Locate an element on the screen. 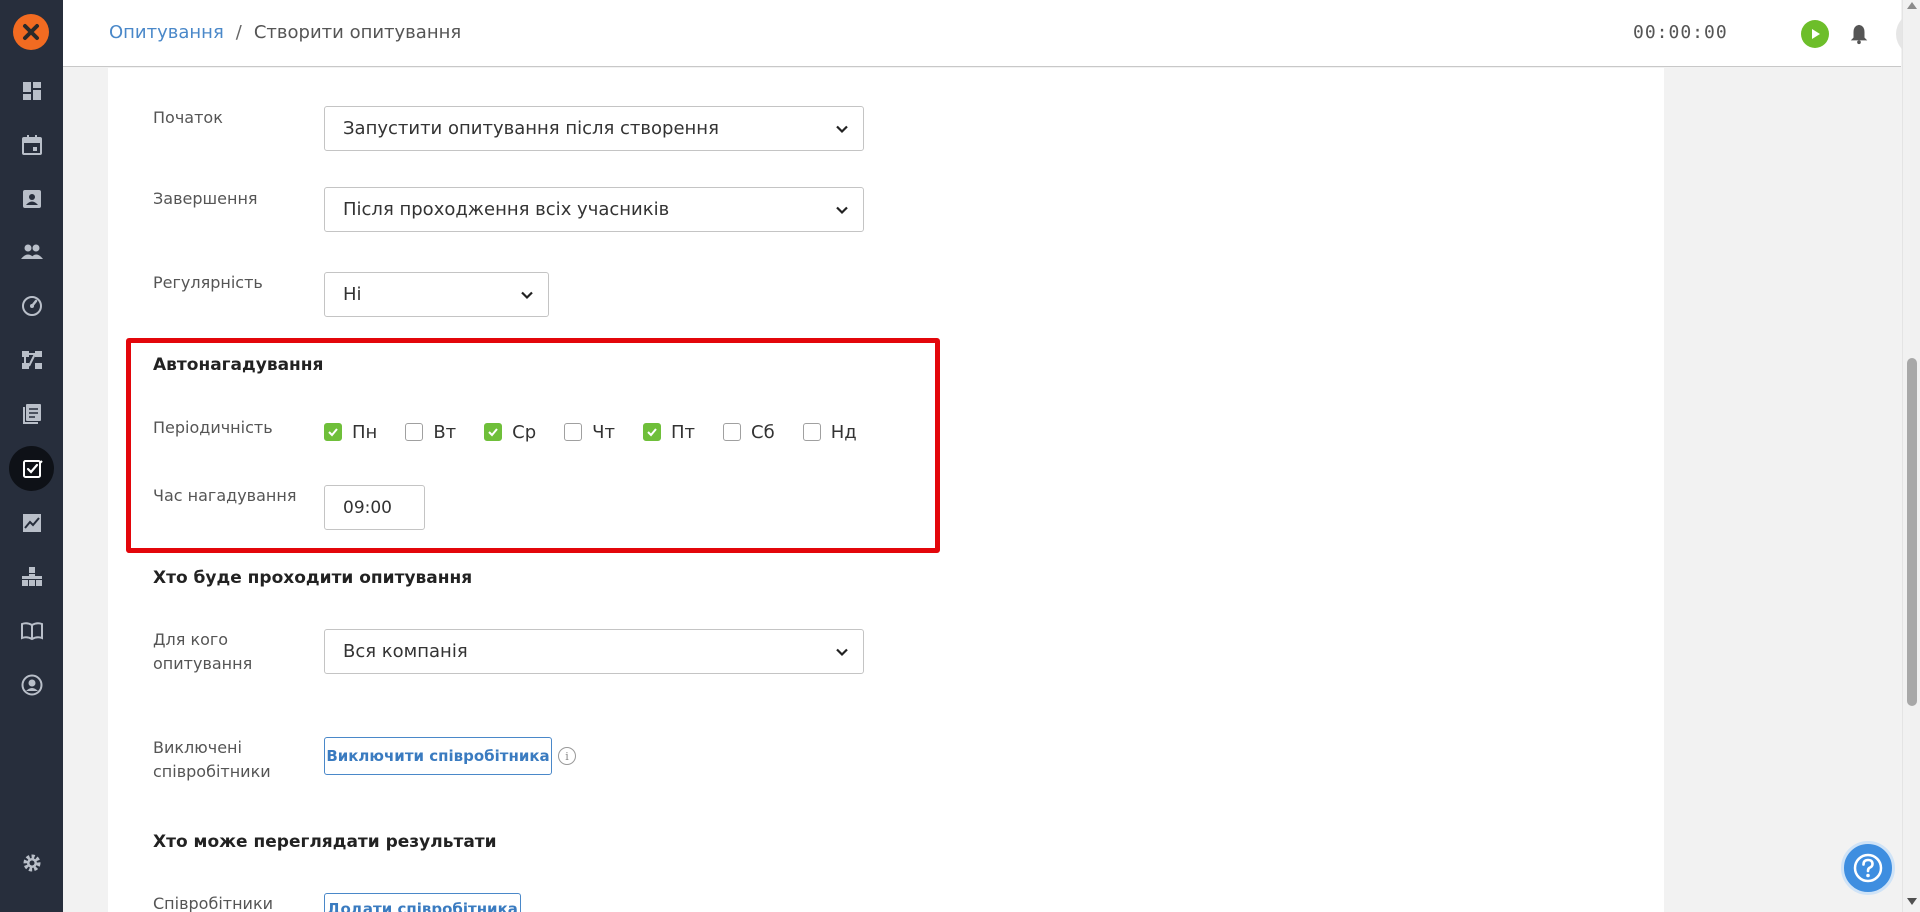 This screenshot has width=1920, height=912. sidebar-item-people is located at coordinates (31, 251).